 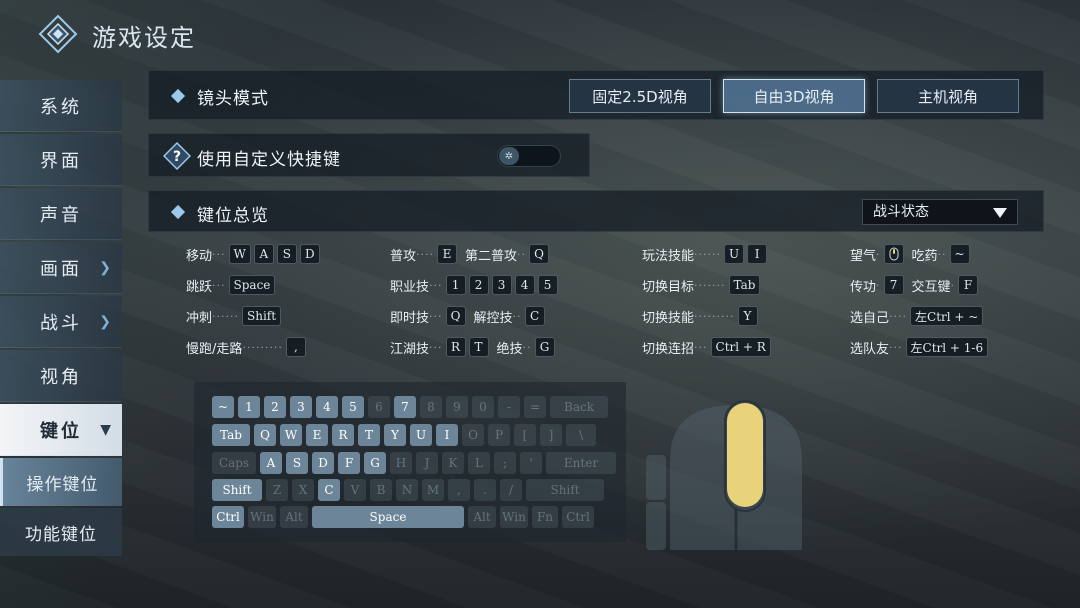 What do you see at coordinates (501, 285) in the screenshot?
I see `key-cap: 3` at bounding box center [501, 285].